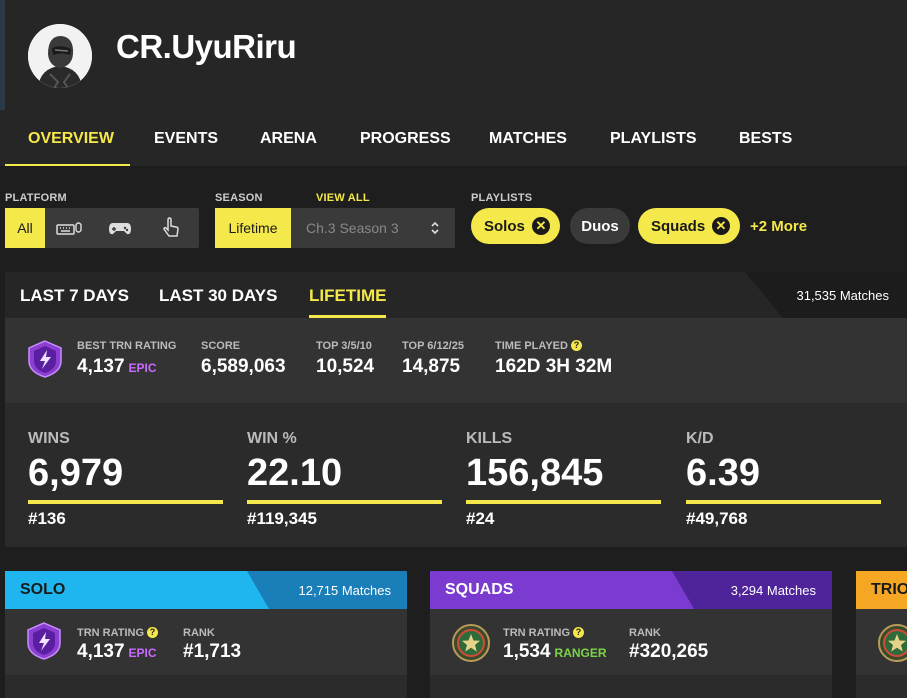 Image resolution: width=907 pixels, height=698 pixels. What do you see at coordinates (842, 295) in the screenshot?
I see `total-matches: 31,535 Matches` at bounding box center [842, 295].